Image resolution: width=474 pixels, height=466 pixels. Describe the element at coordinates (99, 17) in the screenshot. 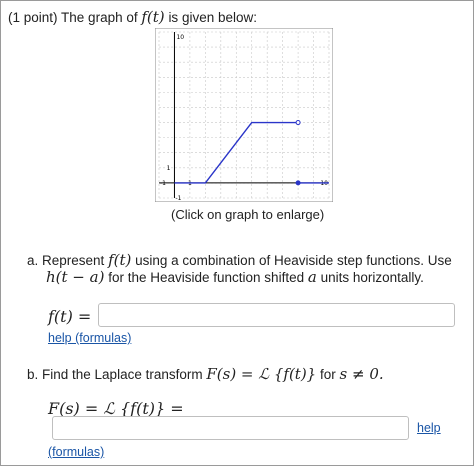

I see `header-prompt: The graph of` at that location.